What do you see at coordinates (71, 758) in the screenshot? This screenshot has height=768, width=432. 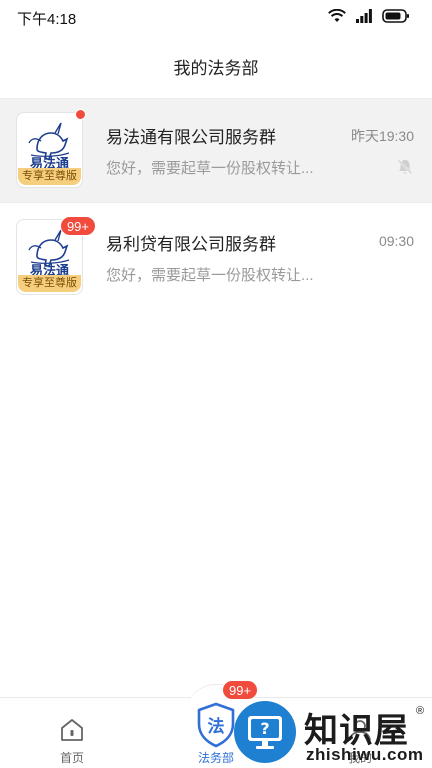 I see `tab-label: 首页` at bounding box center [71, 758].